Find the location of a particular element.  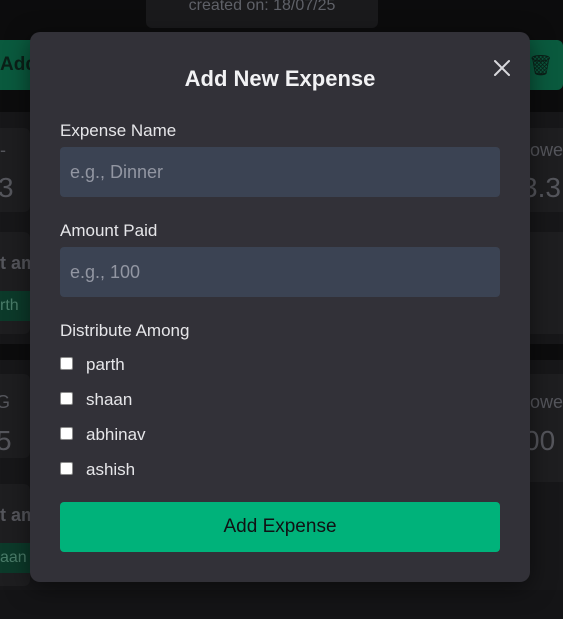

tile-left-value: 5 is located at coordinates (6, 440).